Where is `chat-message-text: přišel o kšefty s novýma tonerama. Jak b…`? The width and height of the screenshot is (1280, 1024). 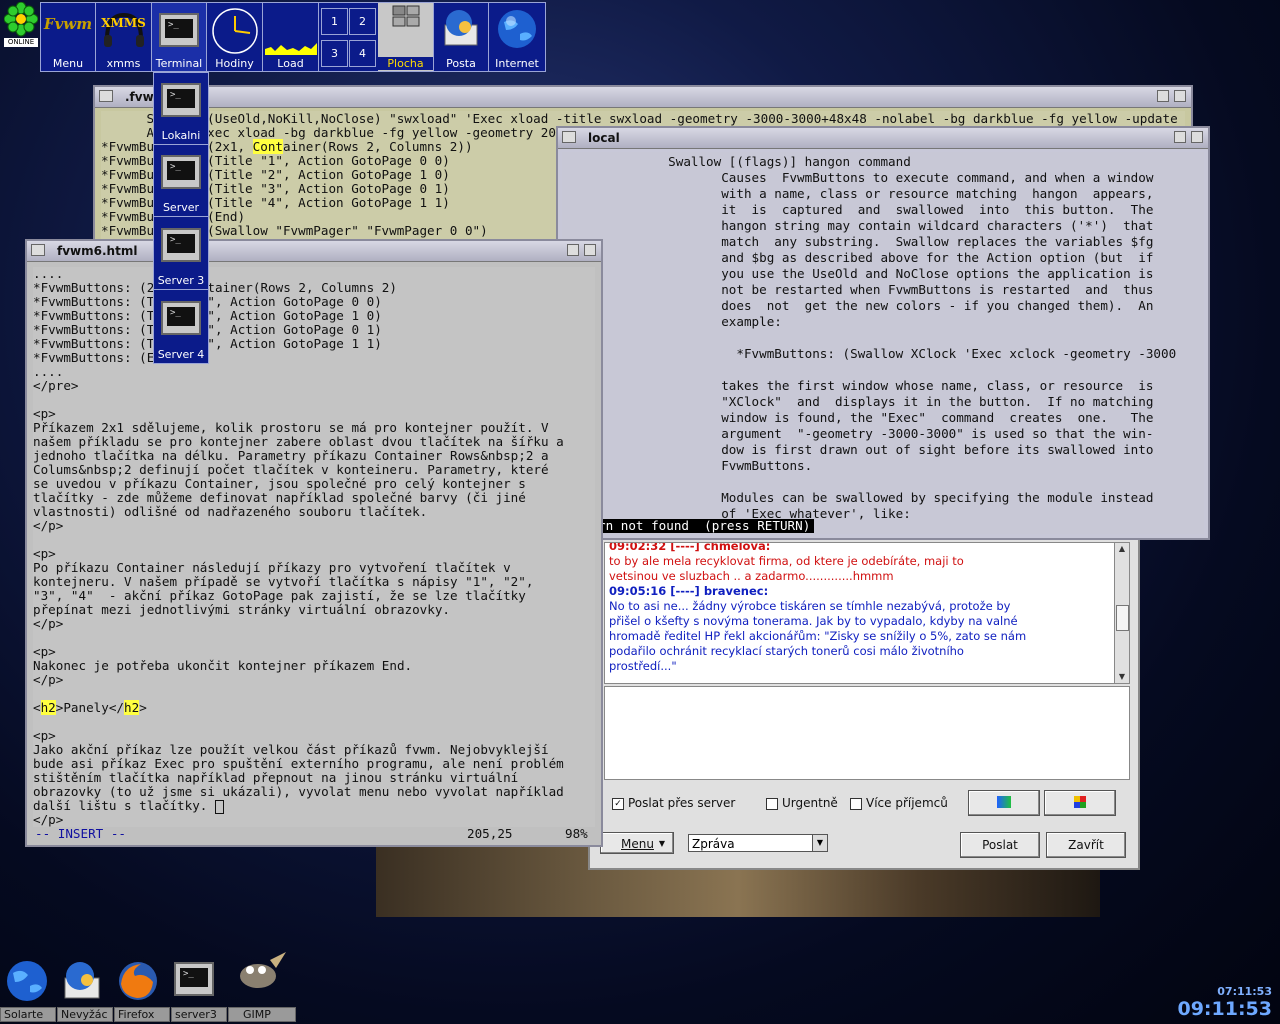 chat-message-text: přišel o kšefty s novýma tonerama. Jak b… is located at coordinates (813, 621).